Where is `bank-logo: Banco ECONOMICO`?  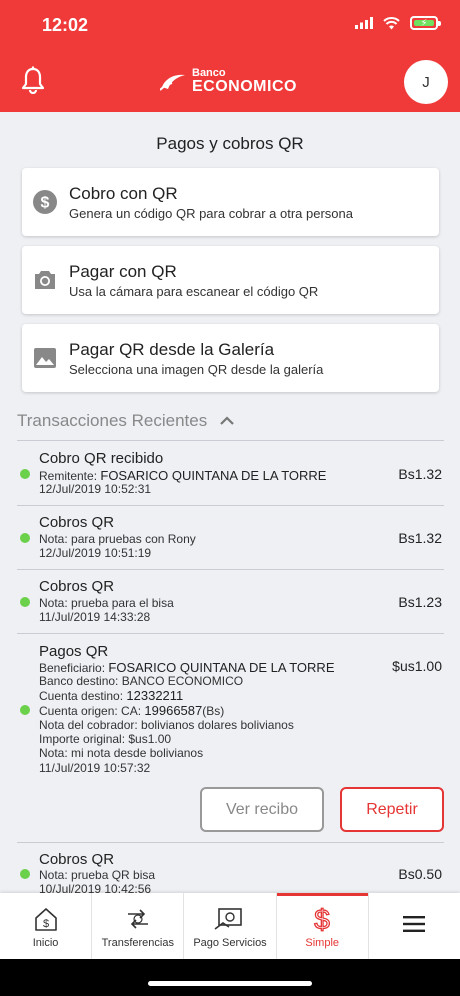
bank-logo: Banco ECONOMICO is located at coordinates (228, 81).